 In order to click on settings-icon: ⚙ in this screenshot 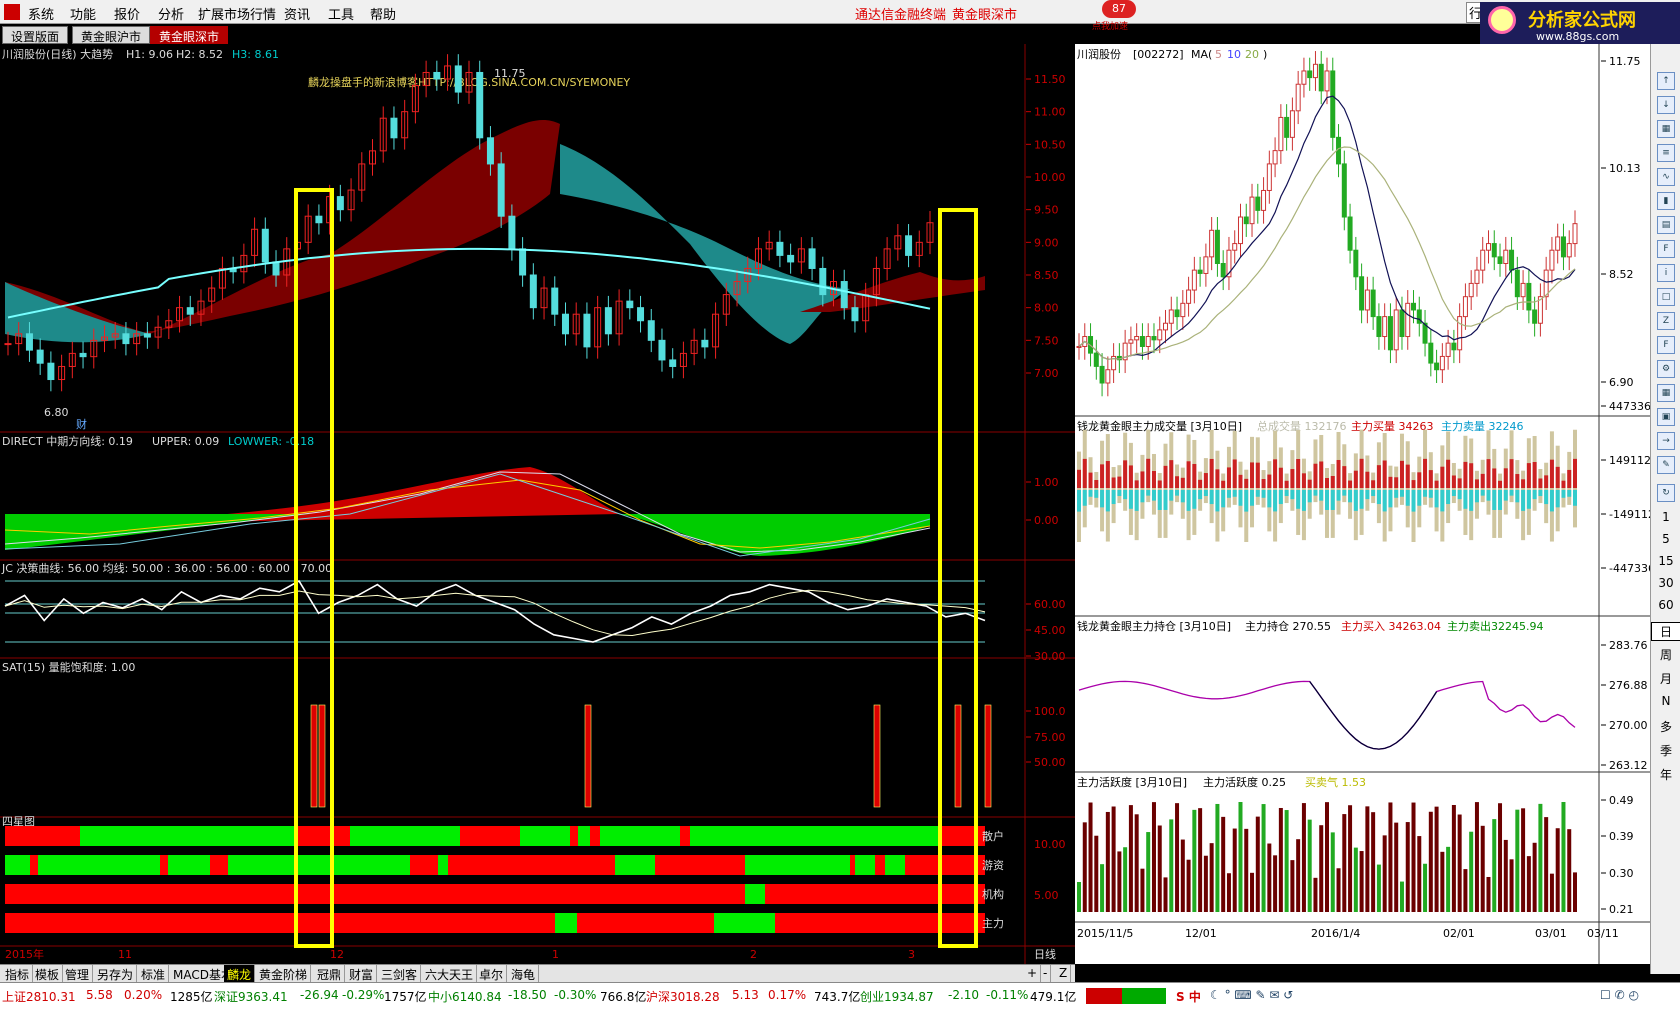, I will do `click(1666, 369)`.